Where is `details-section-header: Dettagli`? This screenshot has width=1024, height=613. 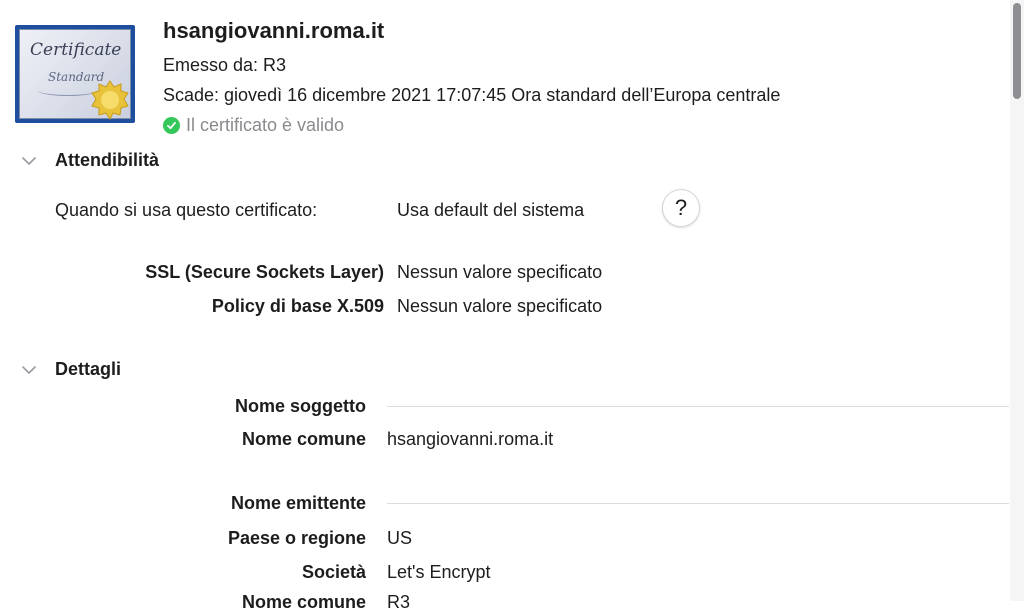 details-section-header: Dettagli is located at coordinates (70, 369).